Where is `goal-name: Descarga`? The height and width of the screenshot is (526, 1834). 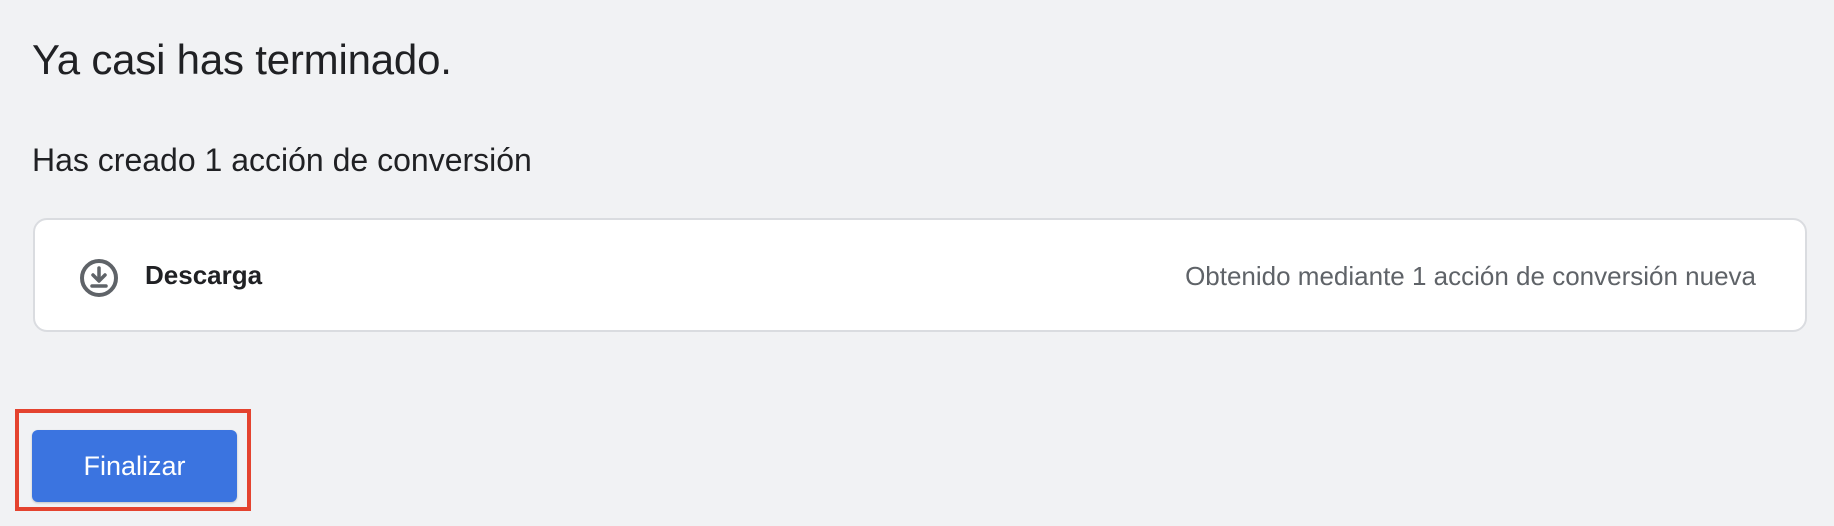
goal-name: Descarga is located at coordinates (204, 275).